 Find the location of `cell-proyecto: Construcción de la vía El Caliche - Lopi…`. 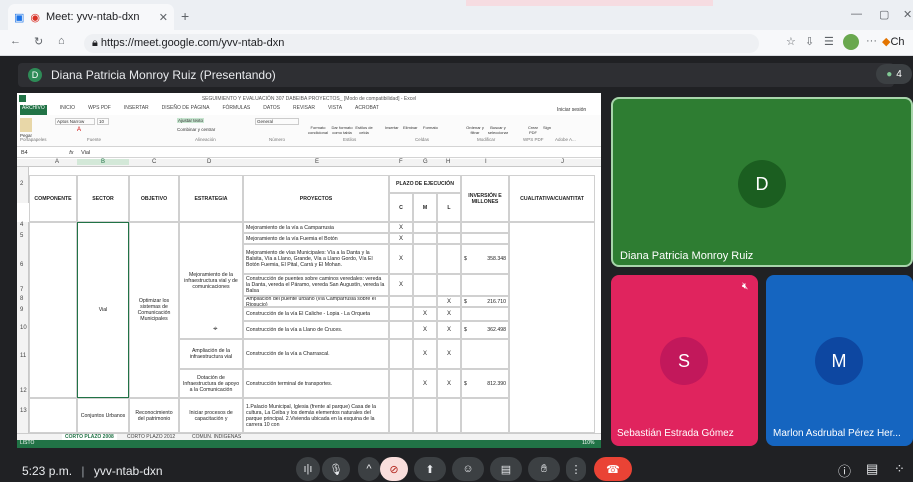

cell-proyecto: Construcción de la vía El Caliche - Lopi… is located at coordinates (316, 314).